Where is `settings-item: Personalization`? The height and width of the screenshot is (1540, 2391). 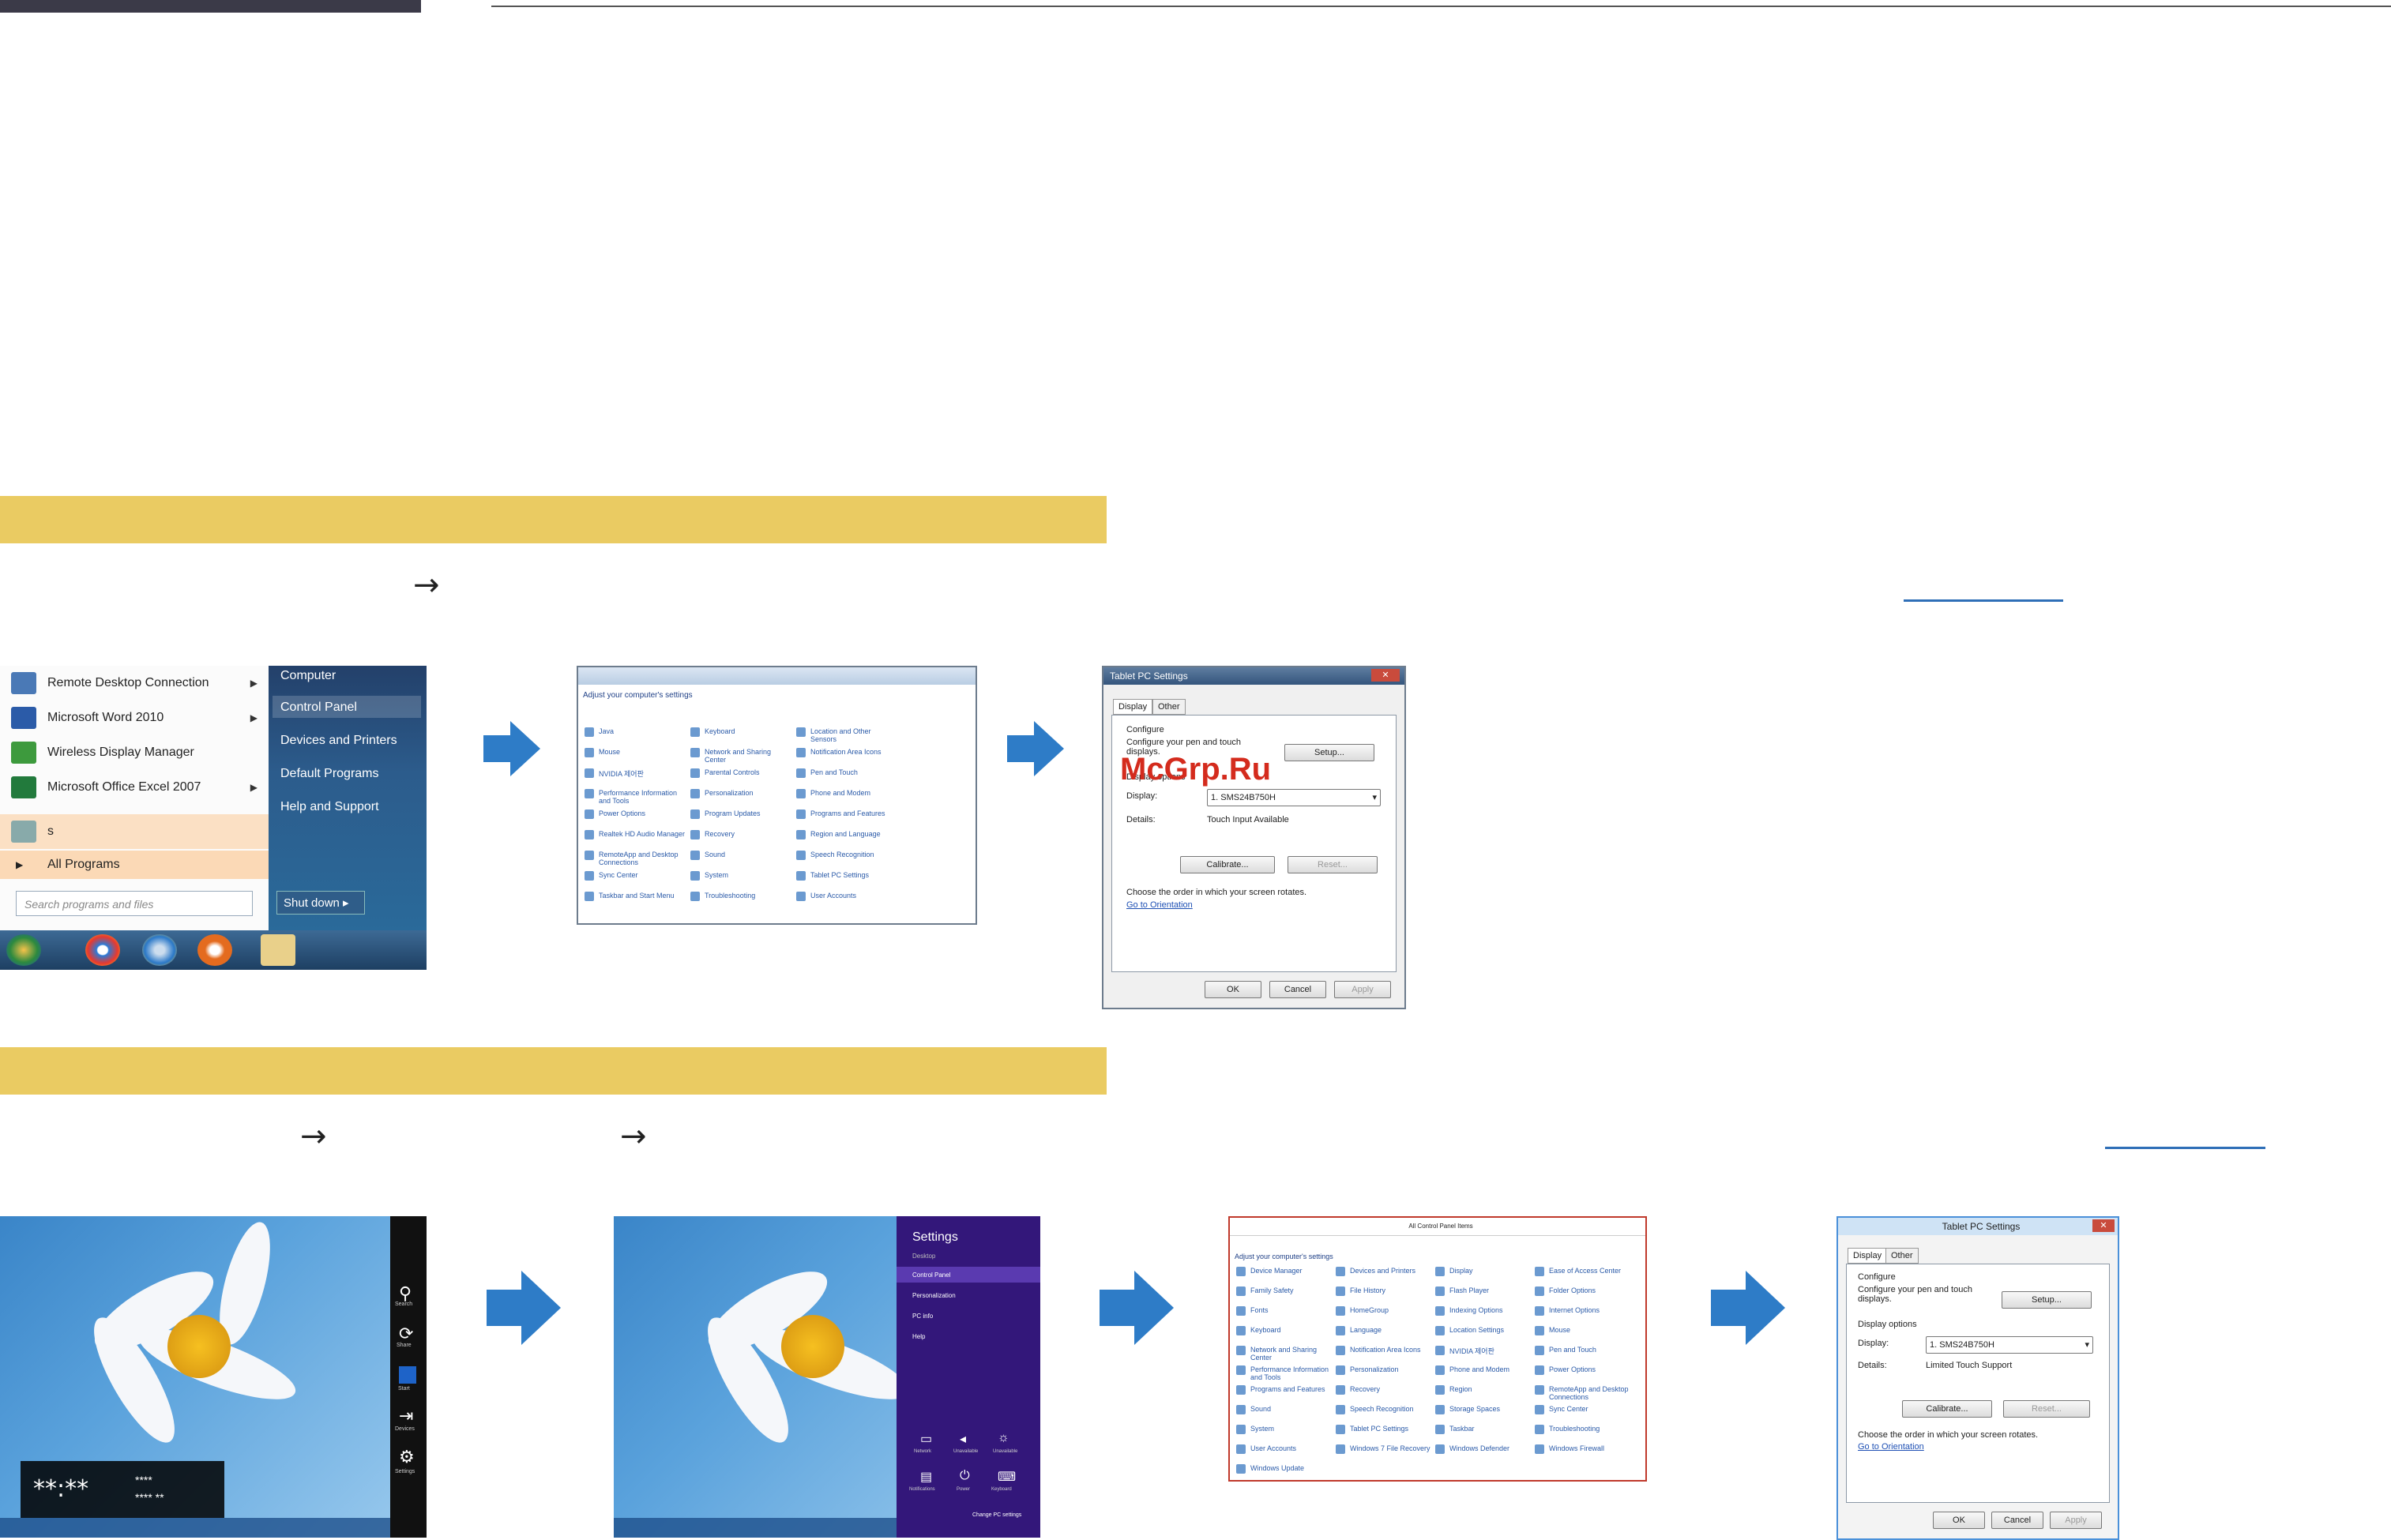 settings-item: Personalization is located at coordinates (934, 1295).